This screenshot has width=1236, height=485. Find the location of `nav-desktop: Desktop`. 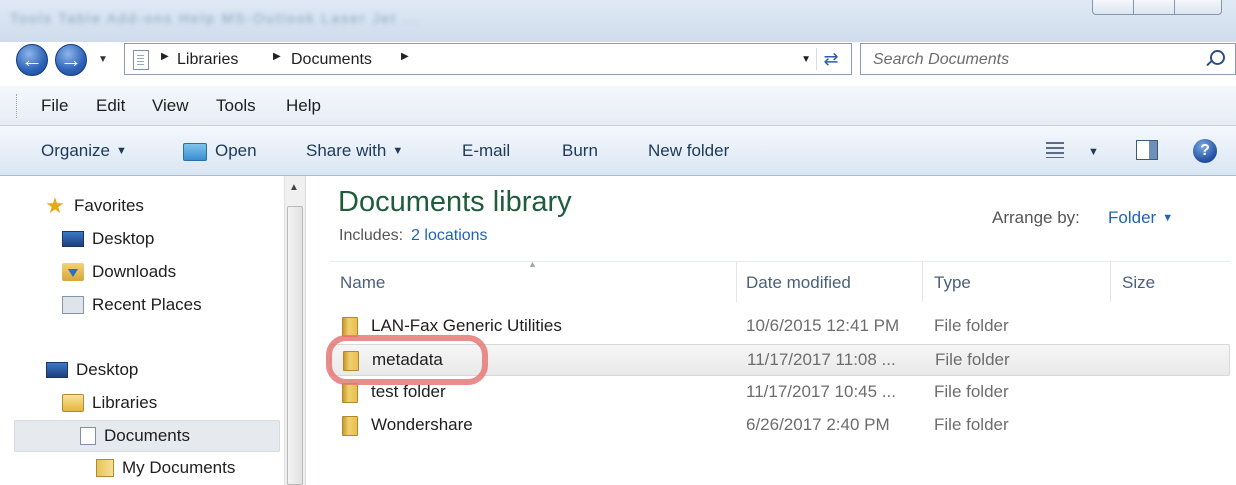

nav-desktop: Desktop is located at coordinates (92, 370).